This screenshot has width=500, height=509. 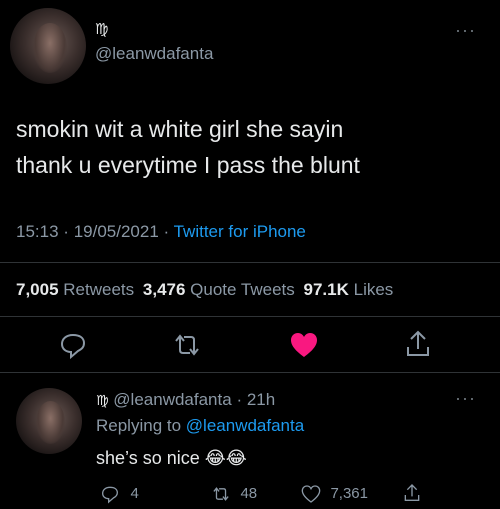 What do you see at coordinates (49, 421) in the screenshot?
I see `reply-avatar` at bounding box center [49, 421].